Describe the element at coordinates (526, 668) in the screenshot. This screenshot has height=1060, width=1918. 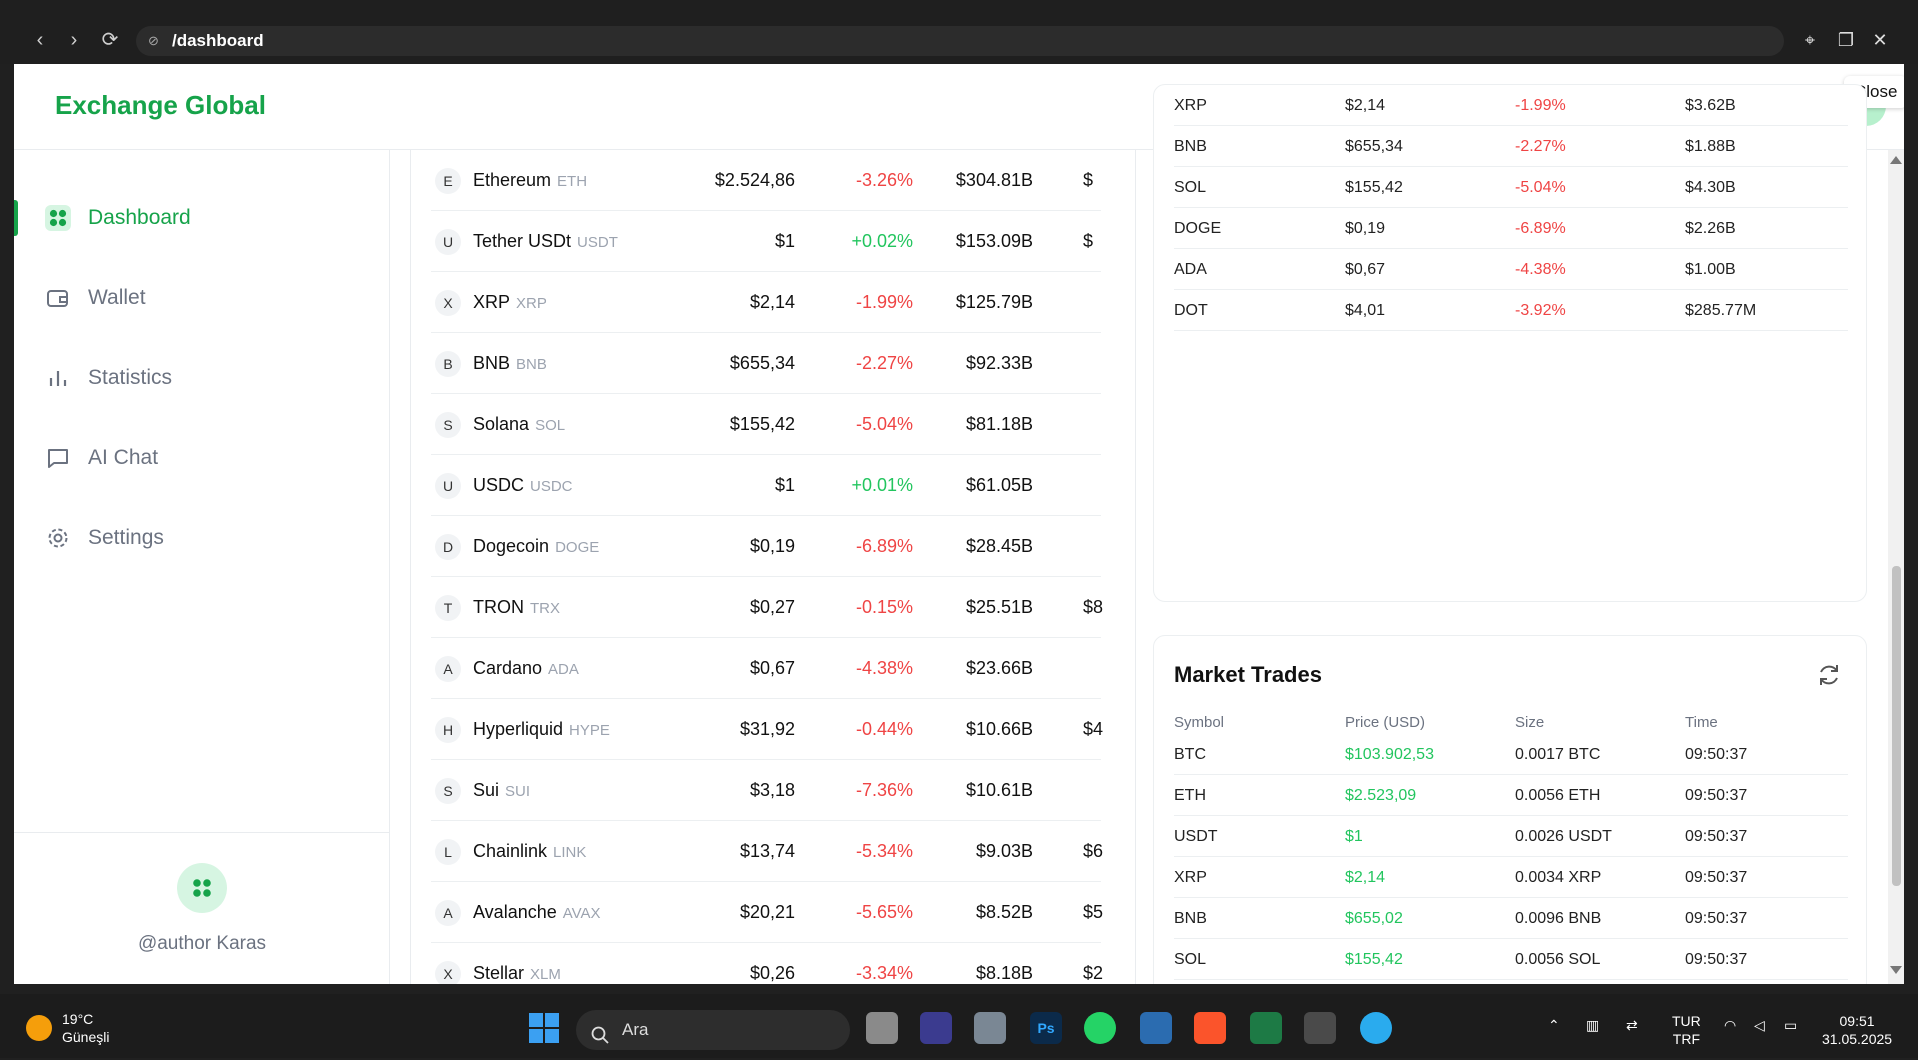
I see `coin-name: Cardano ADA` at that location.